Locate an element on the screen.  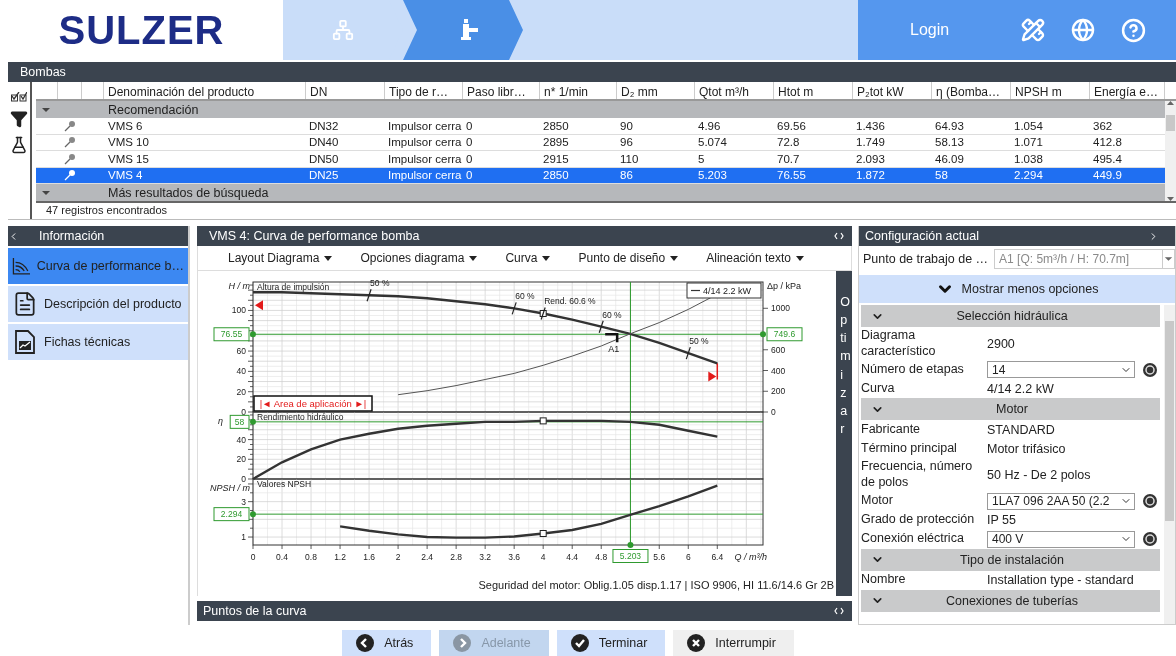
table-cell-text: 58.13 is located at coordinates (949, 142).